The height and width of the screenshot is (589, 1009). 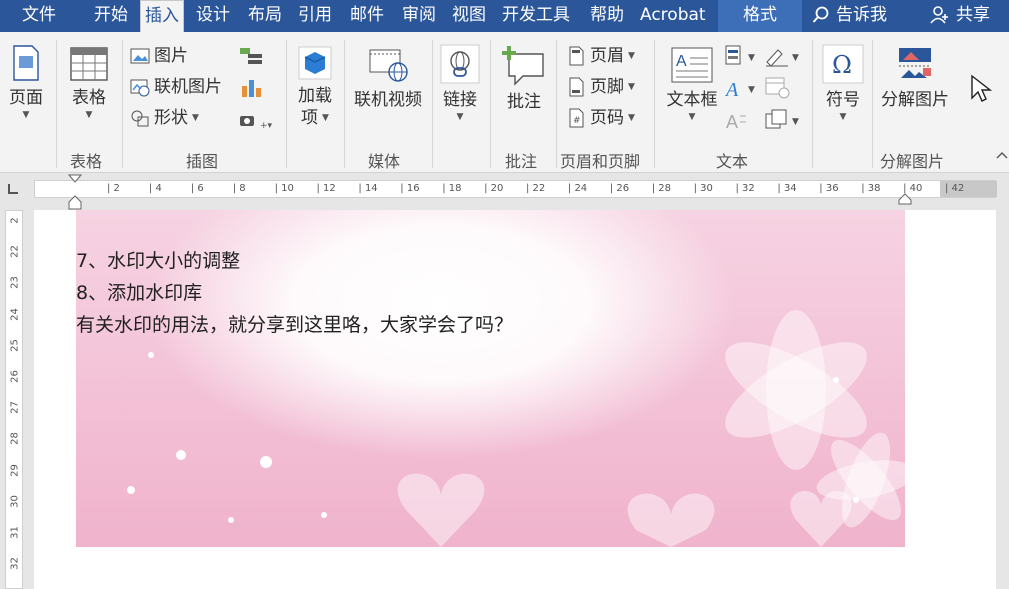 What do you see at coordinates (15, 532) in the screenshot?
I see `vruler-tick-label: 31` at bounding box center [15, 532].